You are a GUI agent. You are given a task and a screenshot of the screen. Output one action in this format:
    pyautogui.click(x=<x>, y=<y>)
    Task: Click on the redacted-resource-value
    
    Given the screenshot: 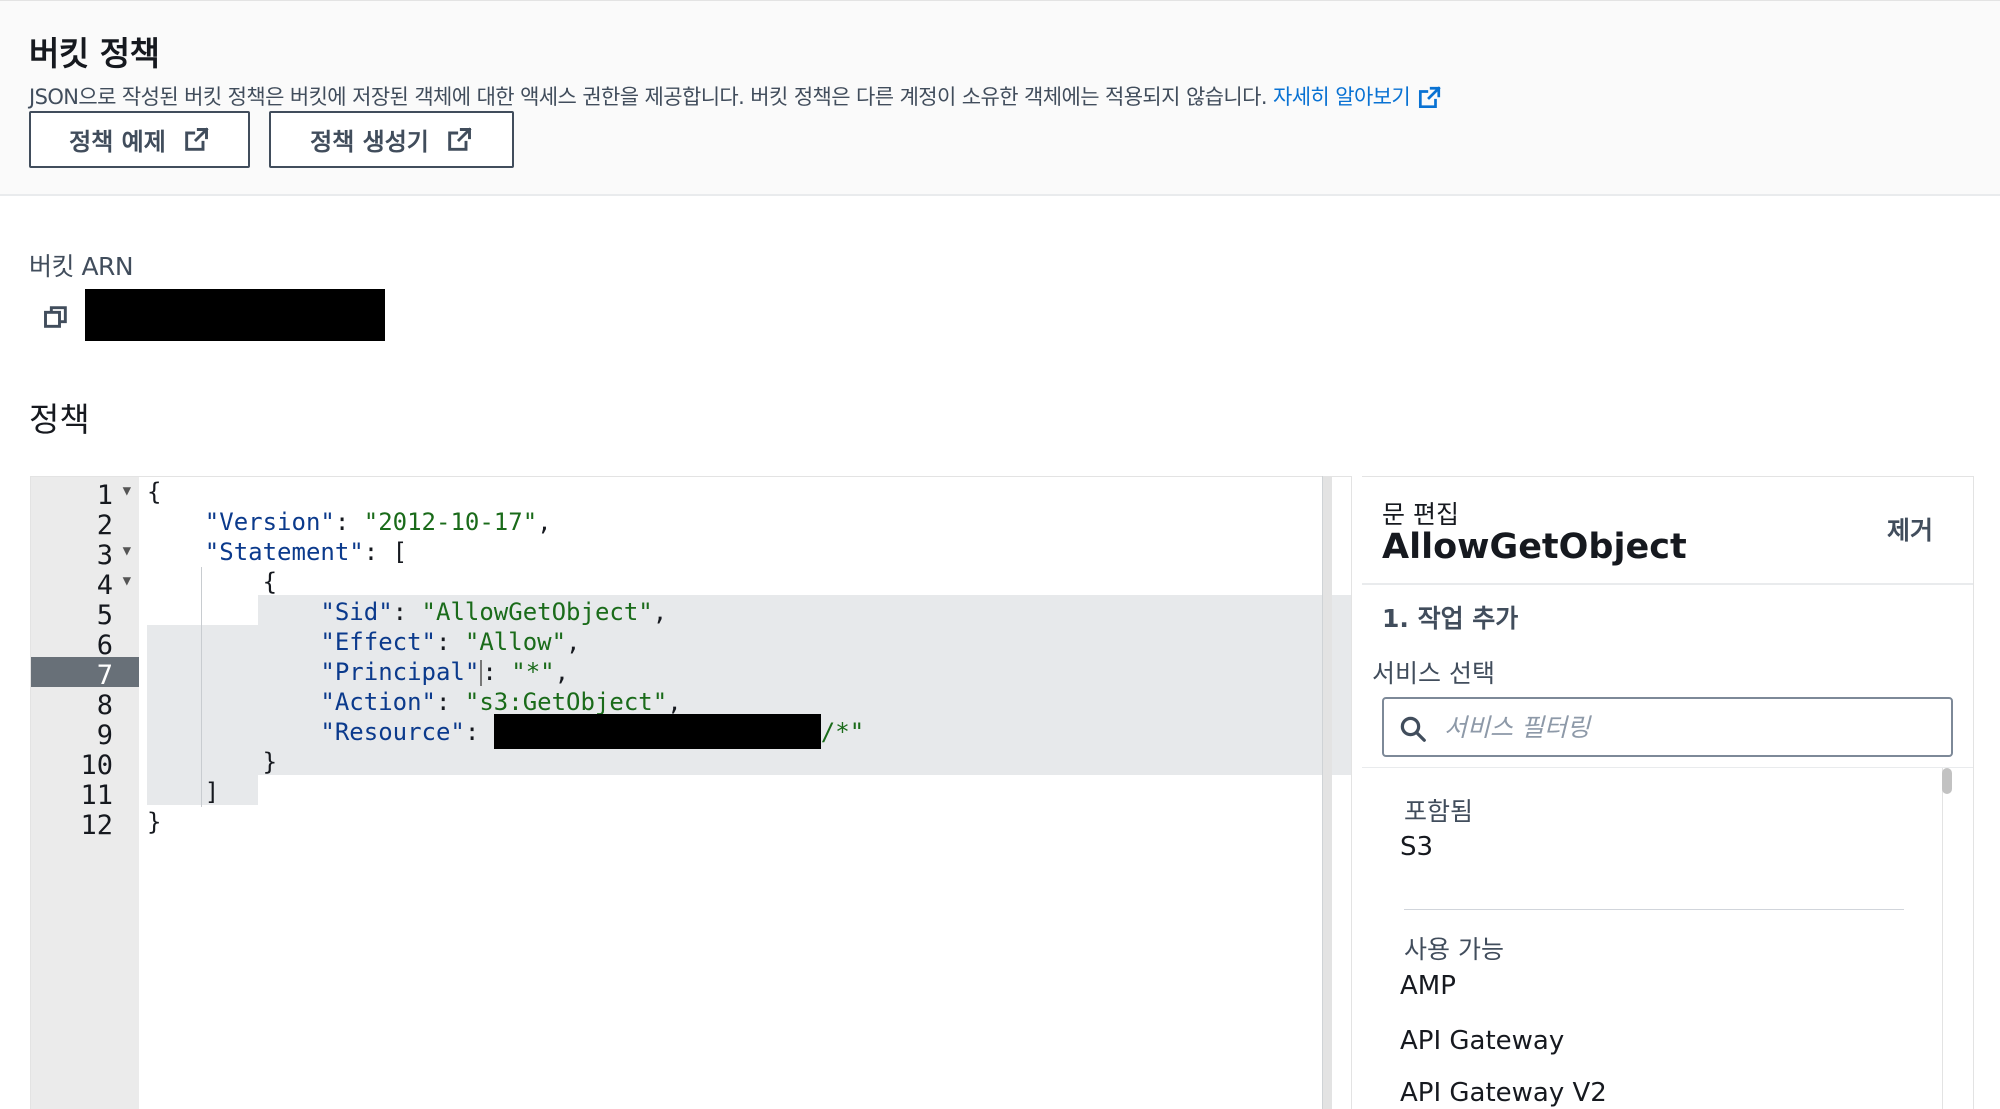 What is the action you would take?
    pyautogui.click(x=657, y=731)
    